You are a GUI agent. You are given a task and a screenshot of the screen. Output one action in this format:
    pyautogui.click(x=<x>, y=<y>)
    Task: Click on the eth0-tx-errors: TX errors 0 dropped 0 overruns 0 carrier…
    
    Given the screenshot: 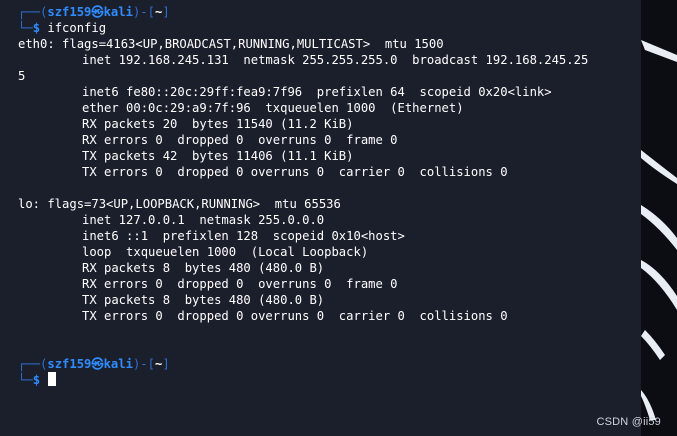 What is the action you would take?
    pyautogui.click(x=295, y=172)
    